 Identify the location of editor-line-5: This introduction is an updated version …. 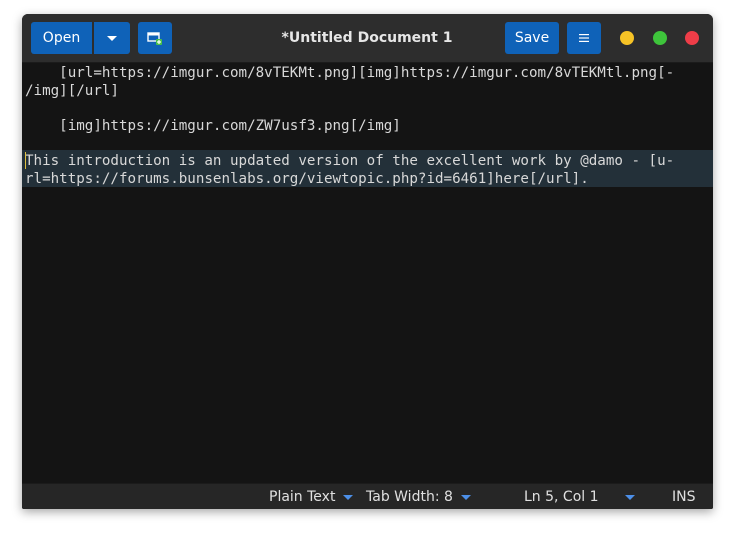
(350, 161).